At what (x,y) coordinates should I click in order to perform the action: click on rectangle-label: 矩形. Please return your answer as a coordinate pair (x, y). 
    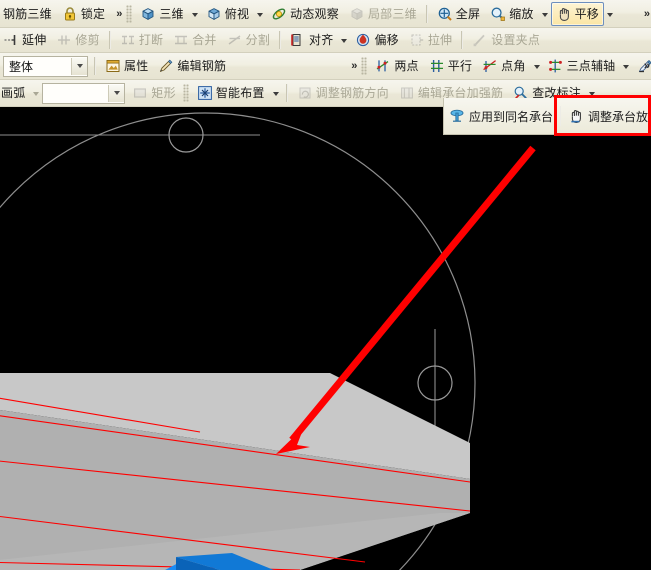
    Looking at the image, I should click on (163, 93).